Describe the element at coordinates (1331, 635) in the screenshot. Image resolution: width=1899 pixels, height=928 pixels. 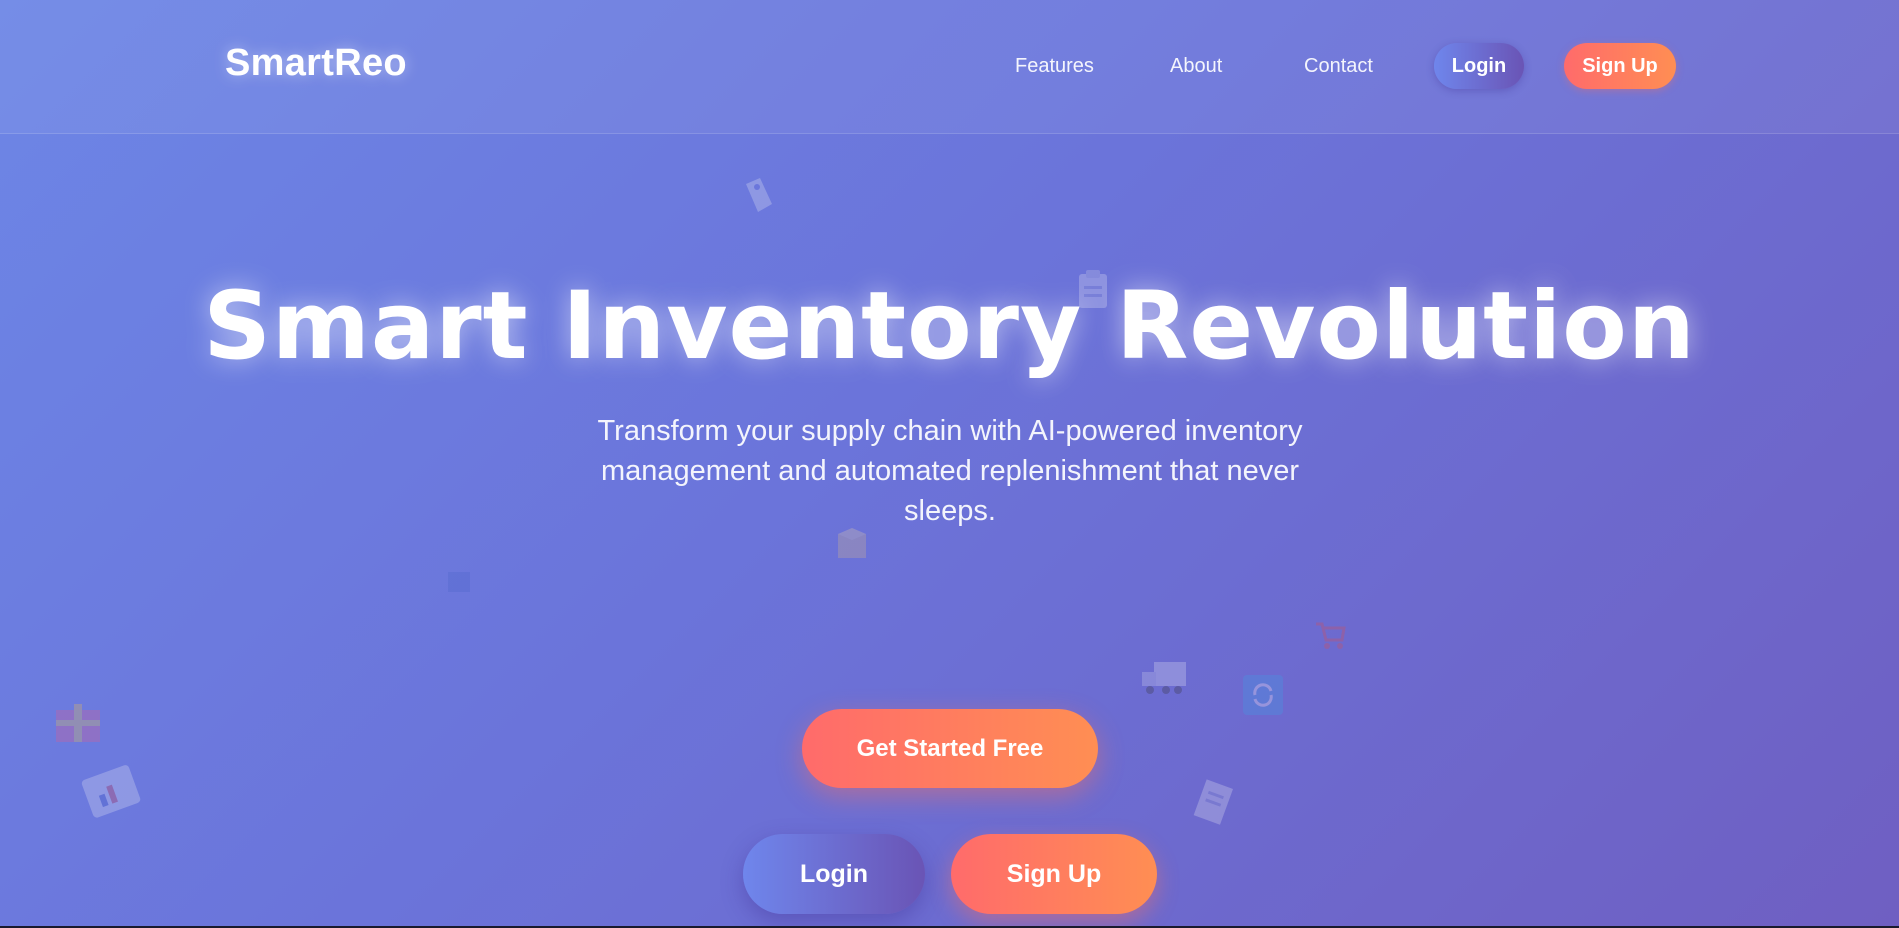
I see `cart-icon` at that location.